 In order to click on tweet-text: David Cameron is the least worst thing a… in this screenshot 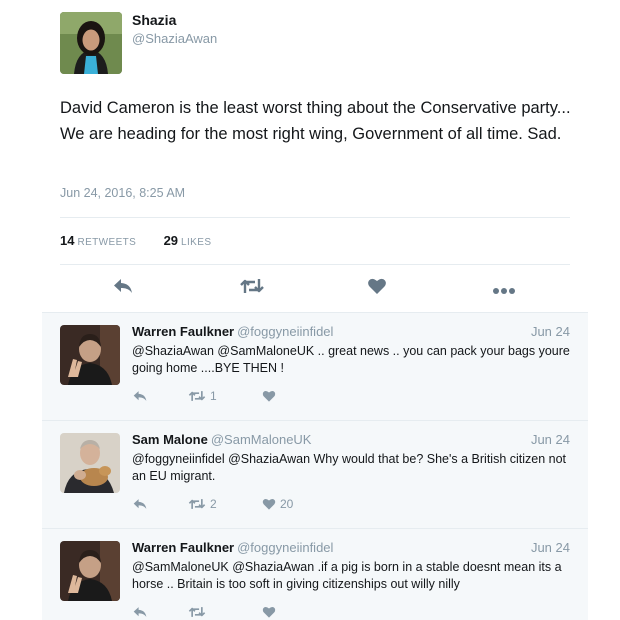, I will do `click(315, 121)`.